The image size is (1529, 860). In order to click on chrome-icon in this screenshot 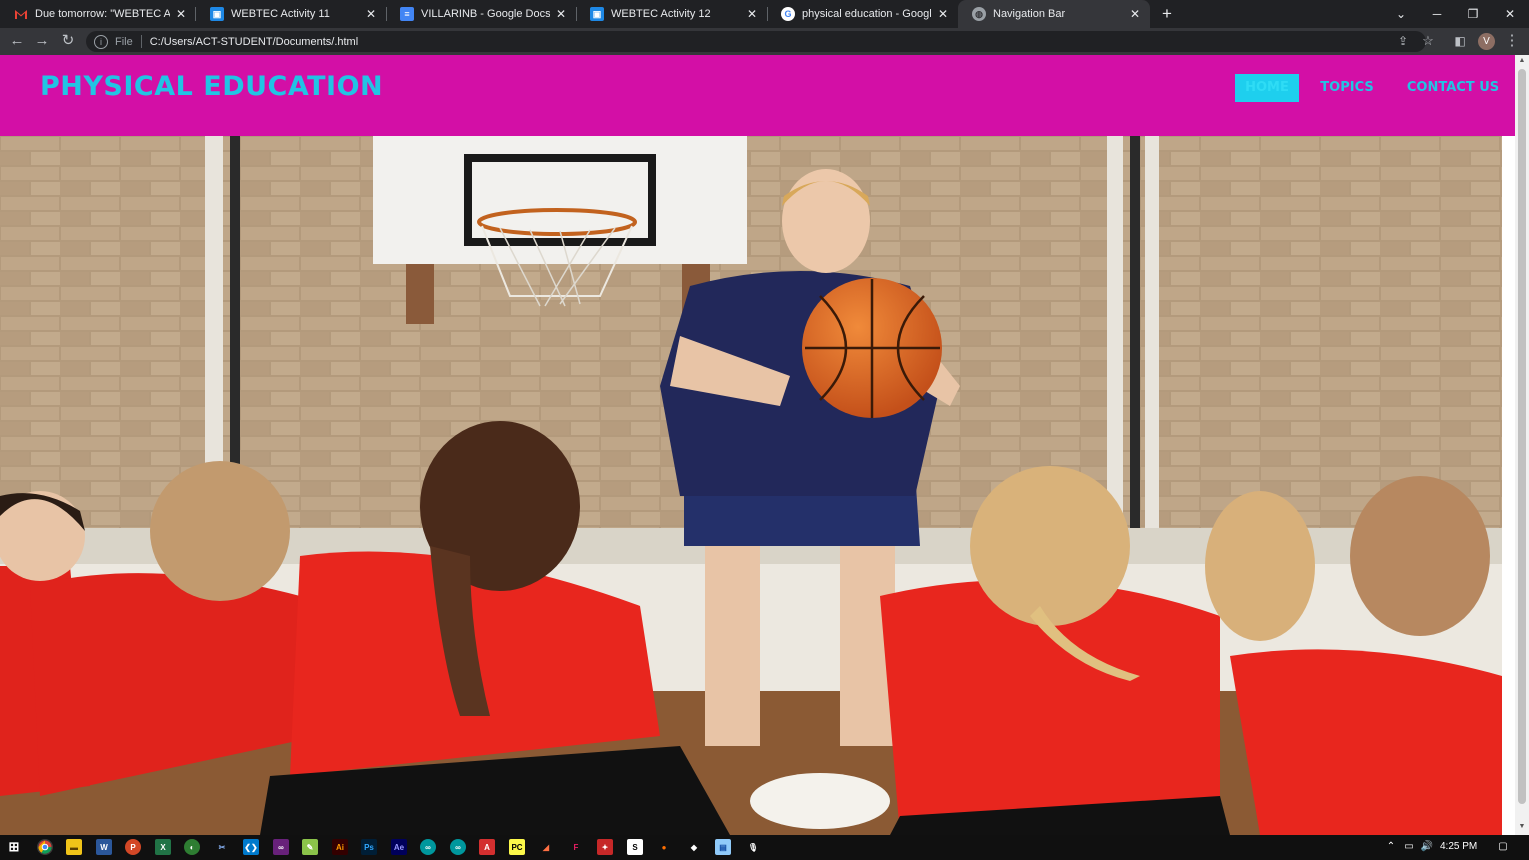, I will do `click(45, 847)`.